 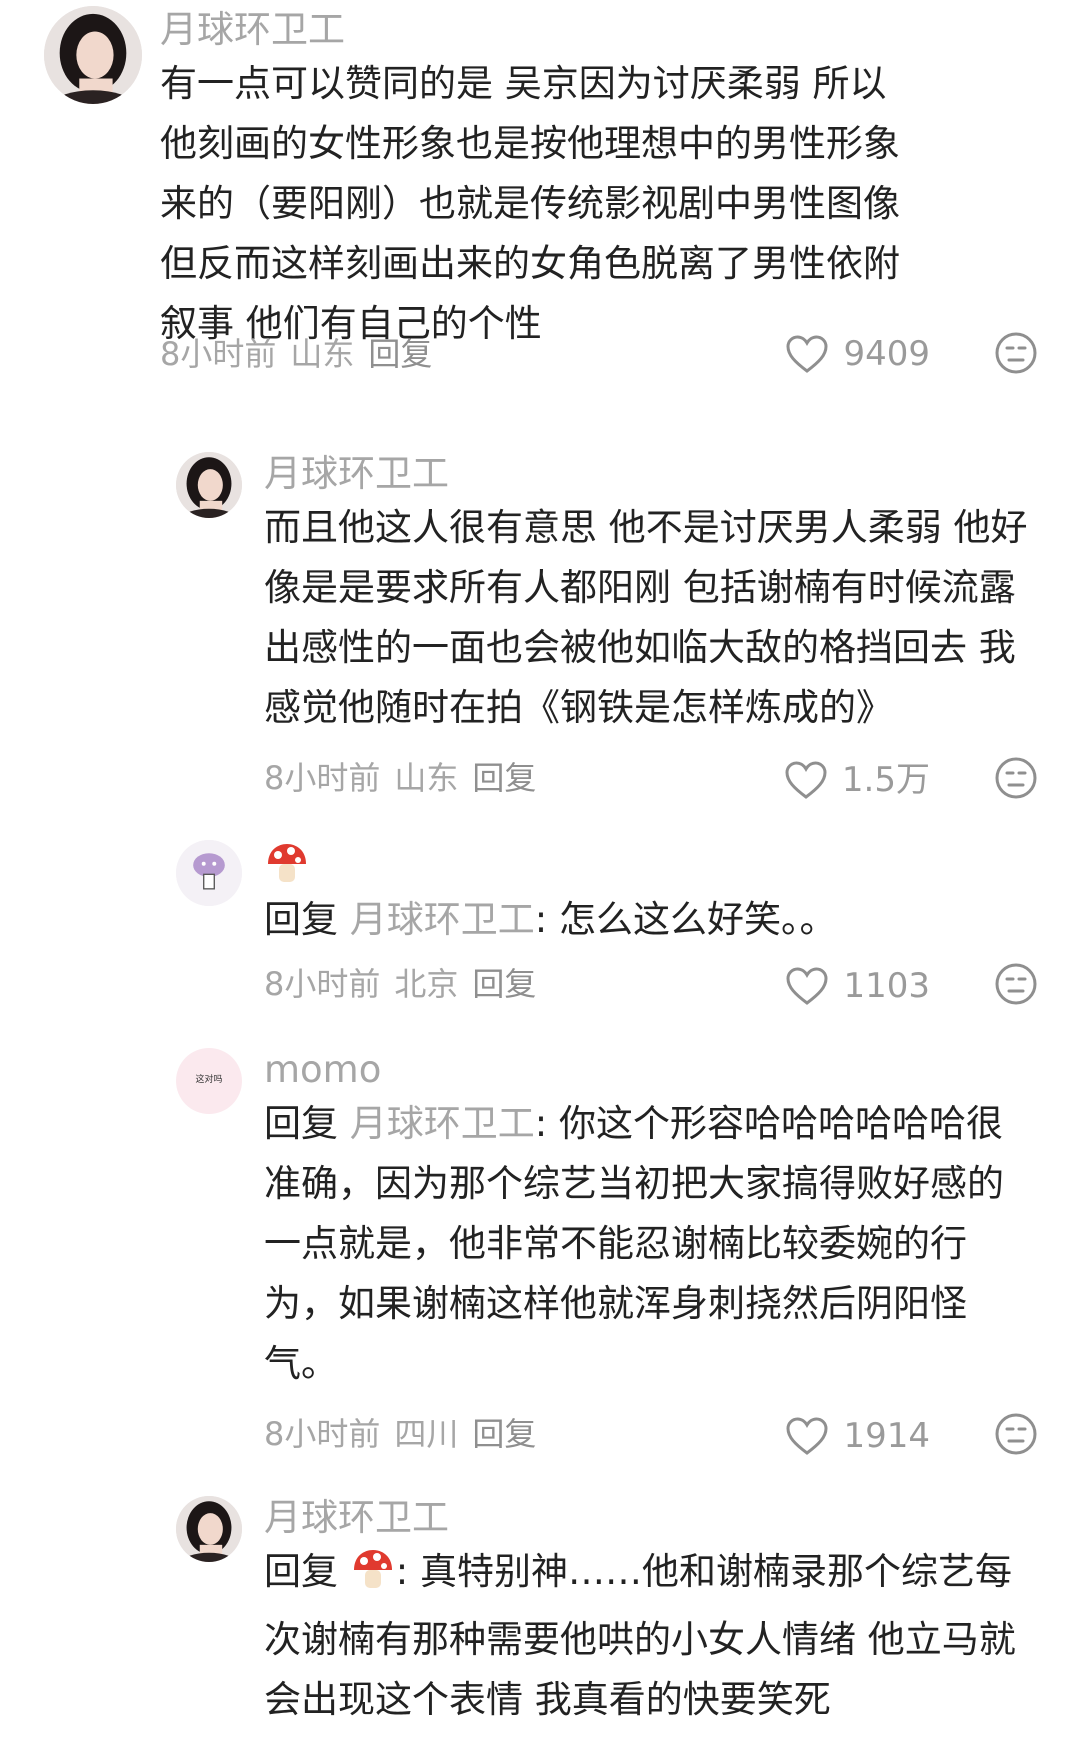 What do you see at coordinates (426, 1434) in the screenshot?
I see `comment-location: 四川` at bounding box center [426, 1434].